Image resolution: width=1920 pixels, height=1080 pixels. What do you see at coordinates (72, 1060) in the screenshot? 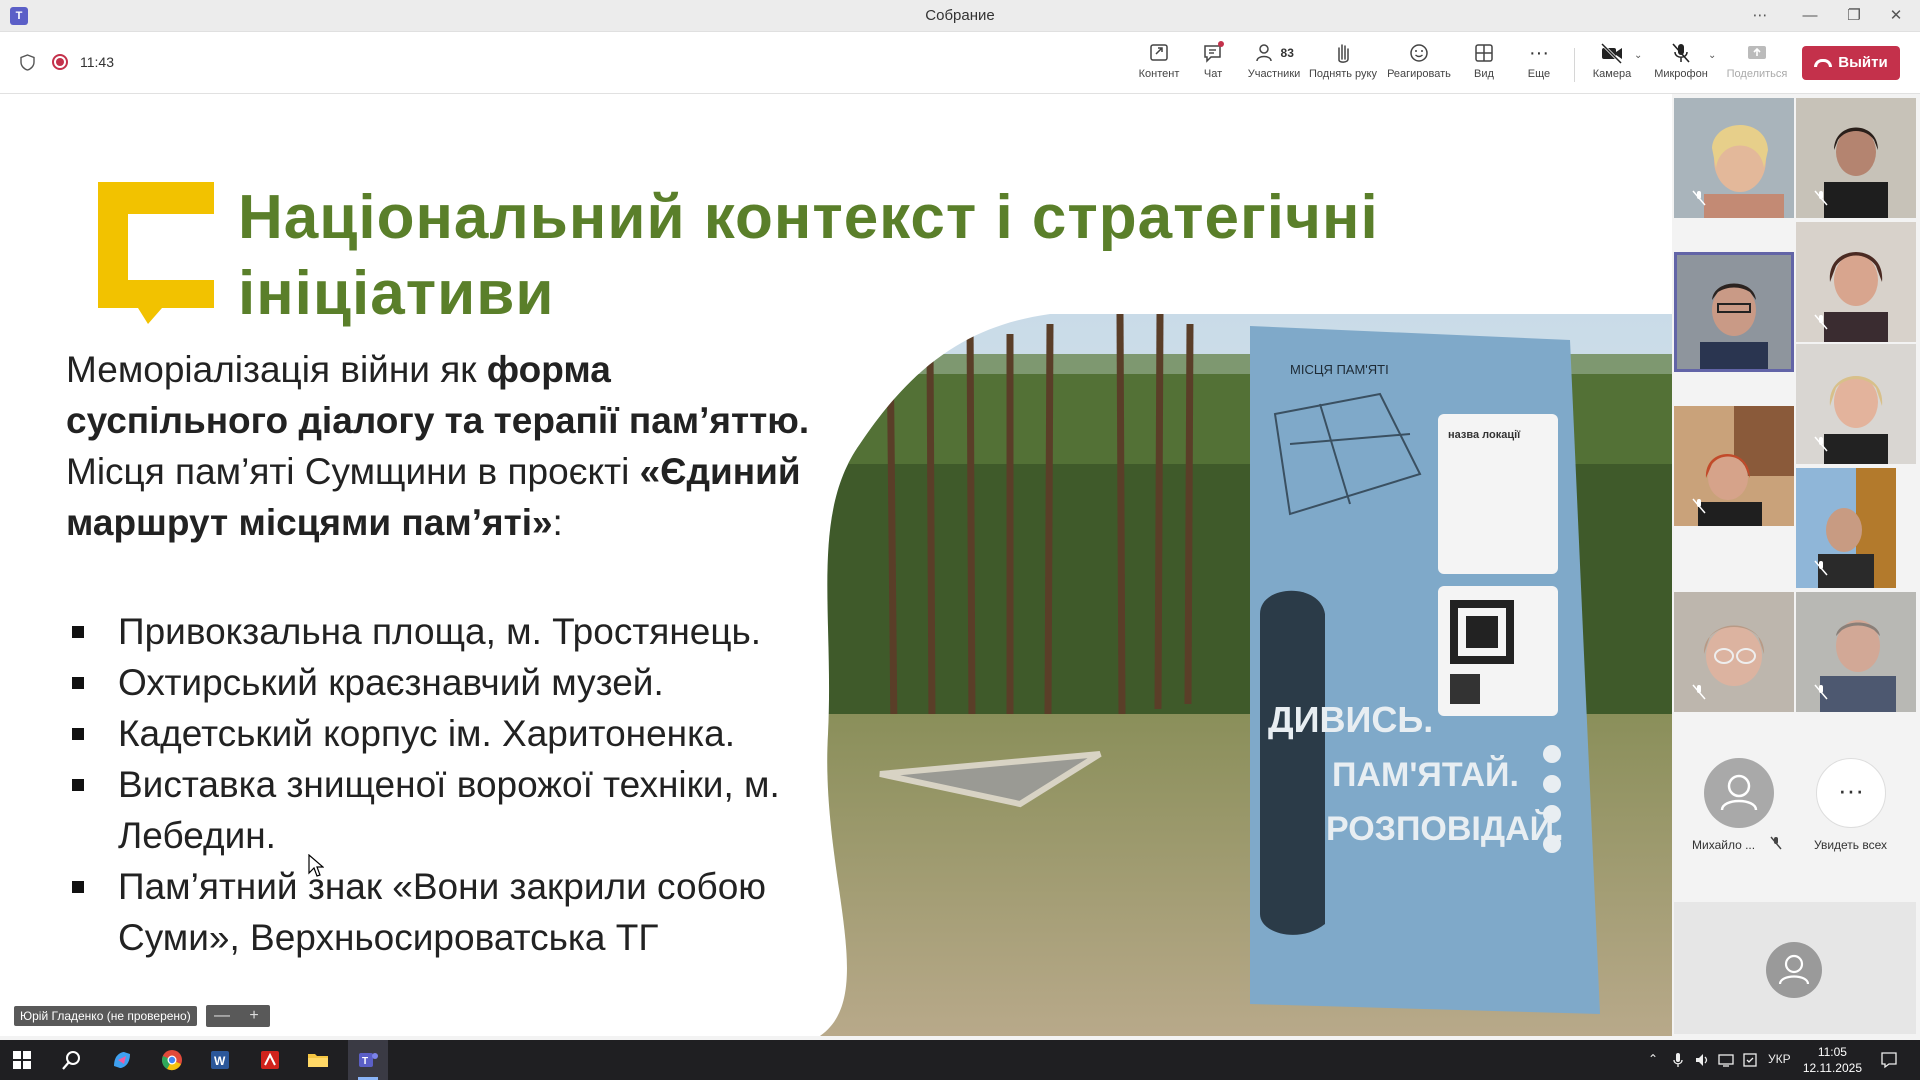
I see `search-icon` at bounding box center [72, 1060].